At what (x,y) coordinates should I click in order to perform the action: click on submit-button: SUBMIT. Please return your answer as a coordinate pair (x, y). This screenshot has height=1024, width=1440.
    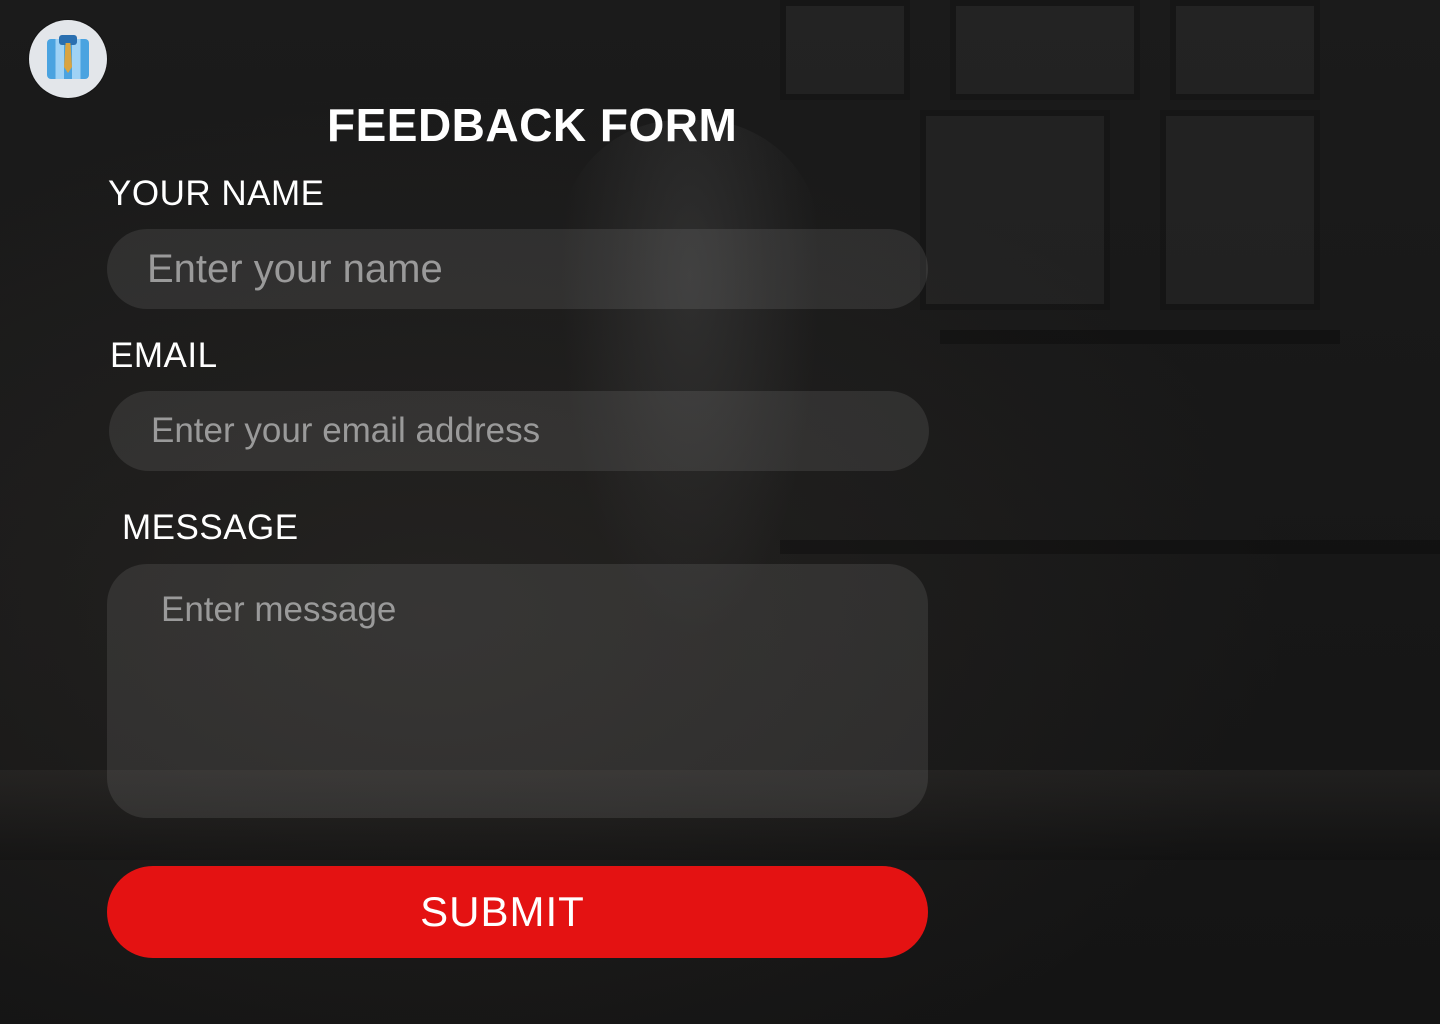
    Looking at the image, I should click on (517, 912).